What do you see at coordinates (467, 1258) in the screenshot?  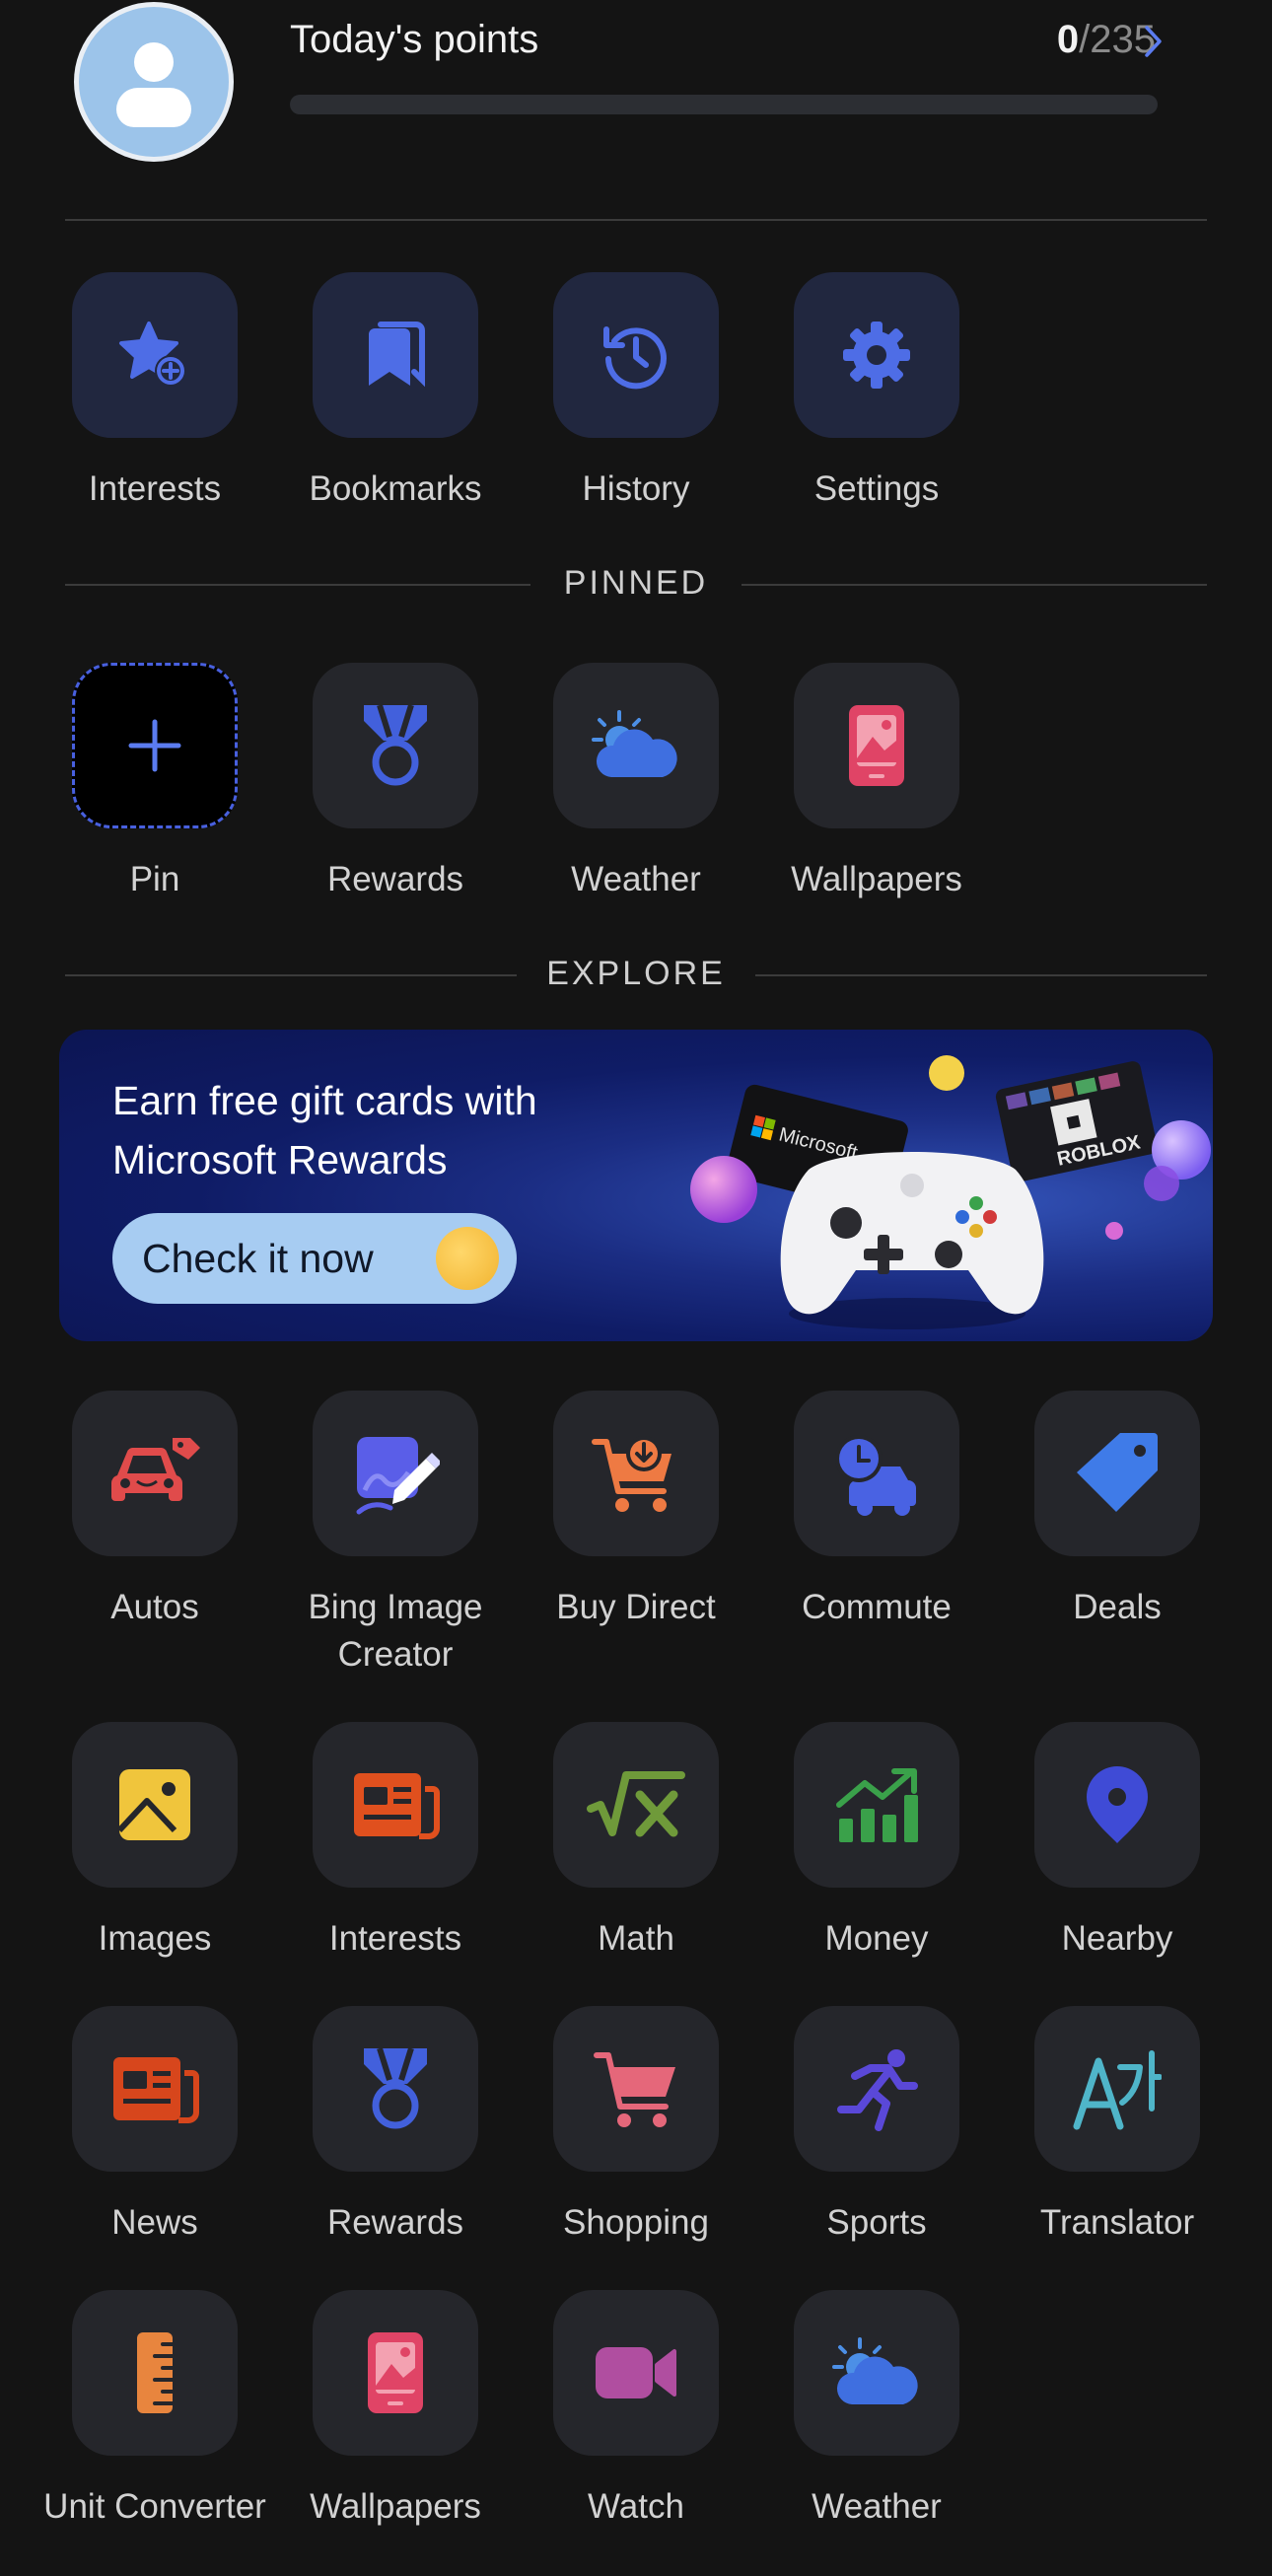 I see `coin-icon` at bounding box center [467, 1258].